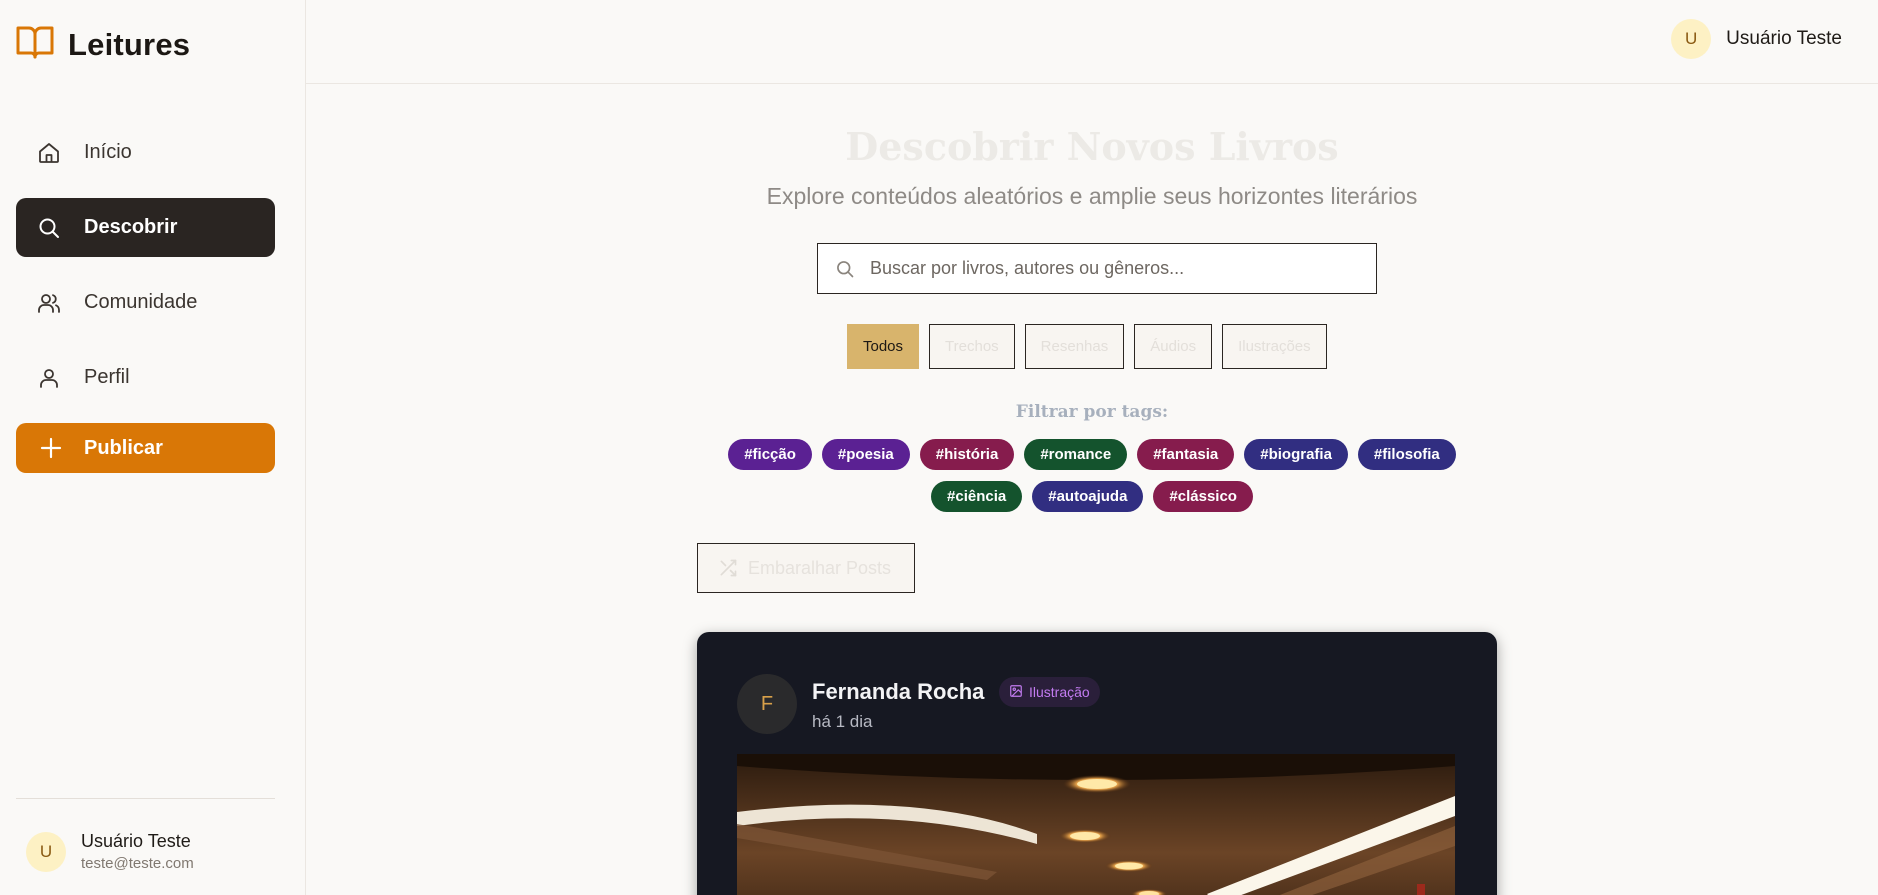 The image size is (1878, 895). Describe the element at coordinates (1076, 454) in the screenshot. I see `tag-chip-romance: #romance` at that location.